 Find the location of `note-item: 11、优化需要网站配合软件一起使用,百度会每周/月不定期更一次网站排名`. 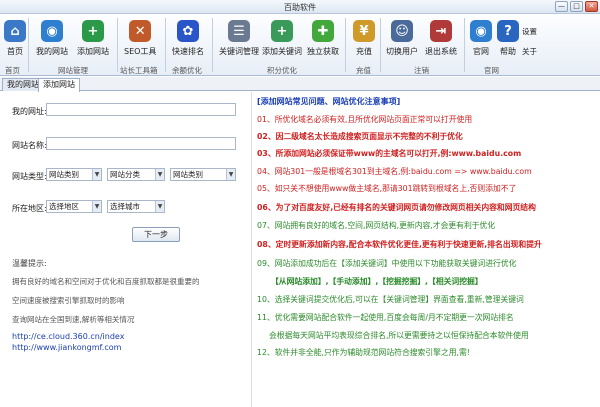

note-item: 11、优化需要网站配合软件一起使用,百度会每周/月不定期更一次网站排名 is located at coordinates (385, 317).